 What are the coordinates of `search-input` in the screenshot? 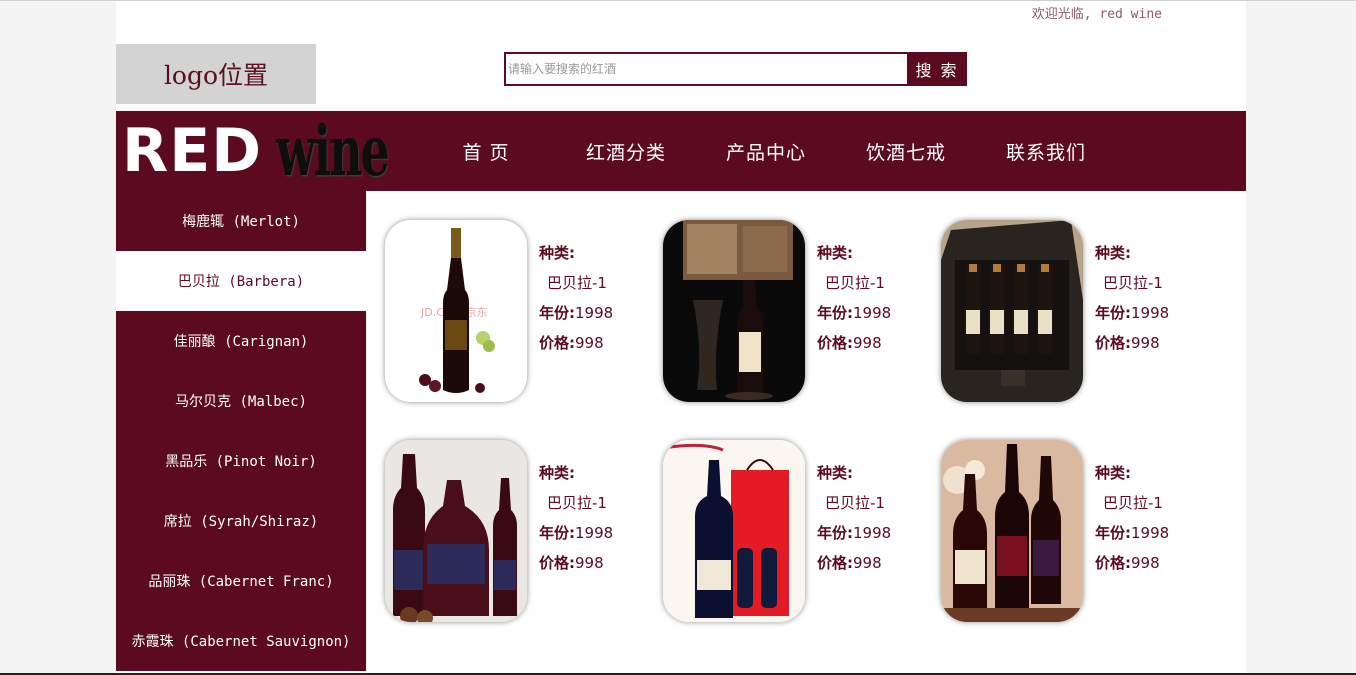 It's located at (705, 69).